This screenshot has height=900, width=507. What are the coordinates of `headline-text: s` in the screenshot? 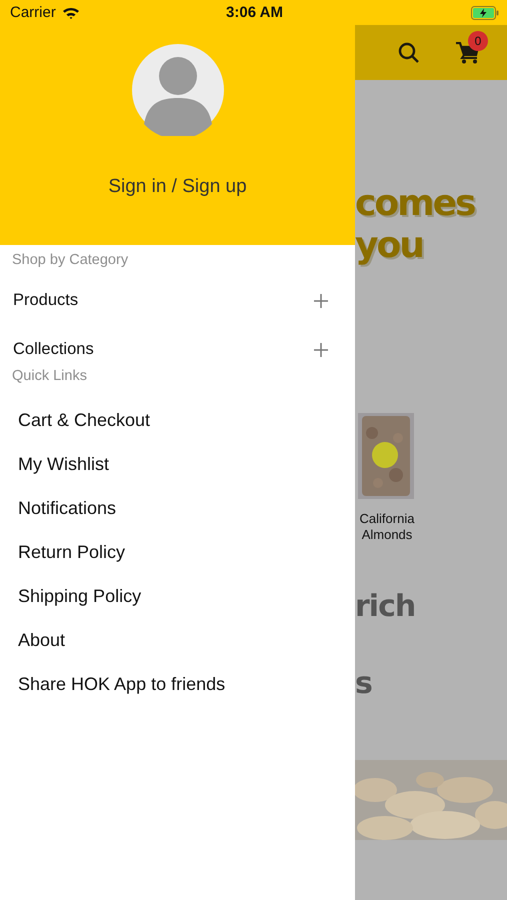 It's located at (363, 684).